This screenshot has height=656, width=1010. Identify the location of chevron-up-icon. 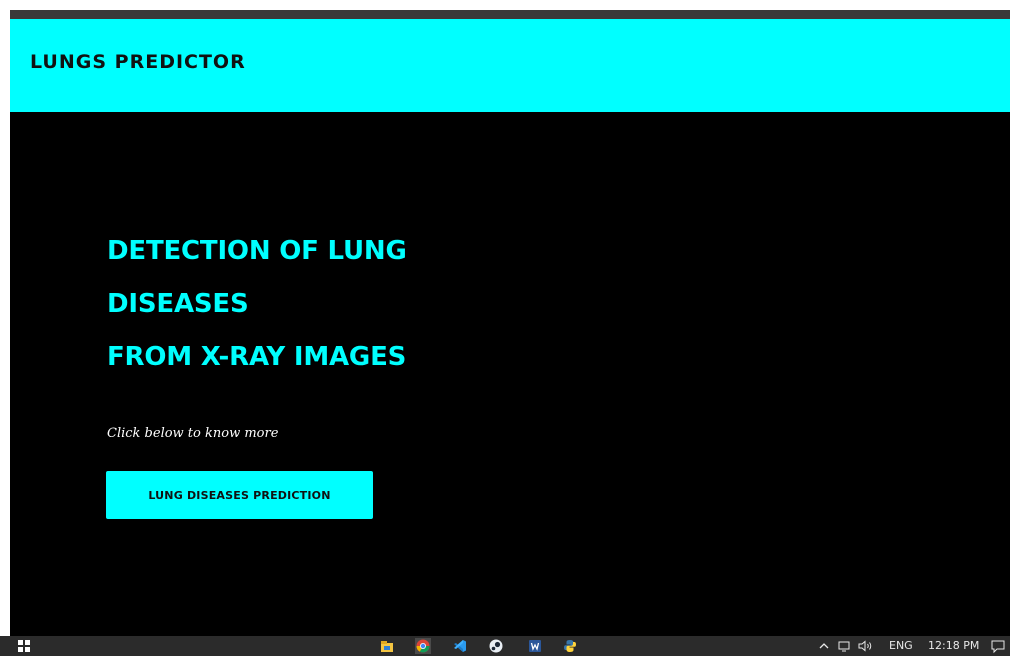
(824, 646).